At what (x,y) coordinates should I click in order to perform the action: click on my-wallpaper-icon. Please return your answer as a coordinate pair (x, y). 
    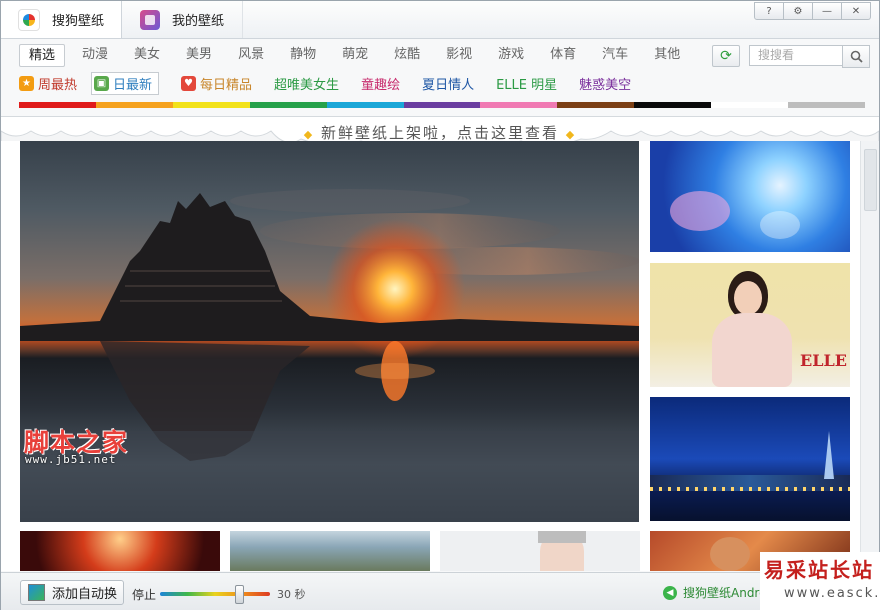
    Looking at the image, I should click on (150, 19).